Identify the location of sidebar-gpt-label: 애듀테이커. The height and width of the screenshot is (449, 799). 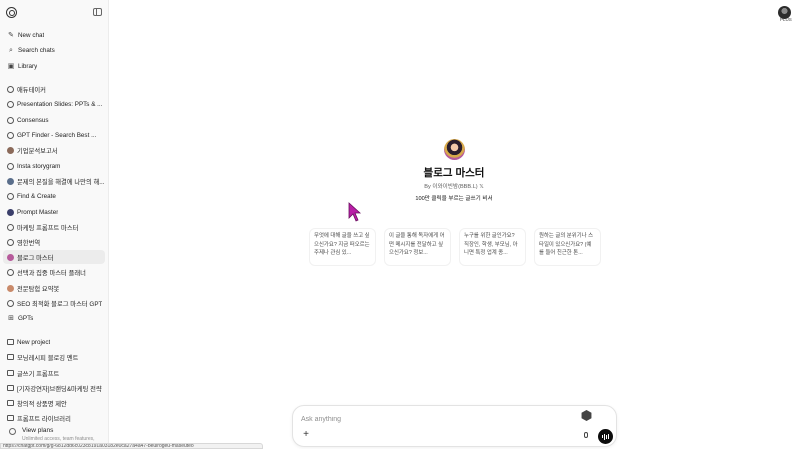
(31, 90).